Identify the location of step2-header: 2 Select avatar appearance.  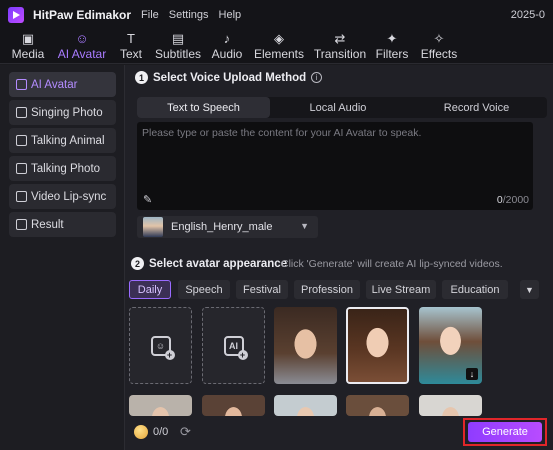
(209, 263).